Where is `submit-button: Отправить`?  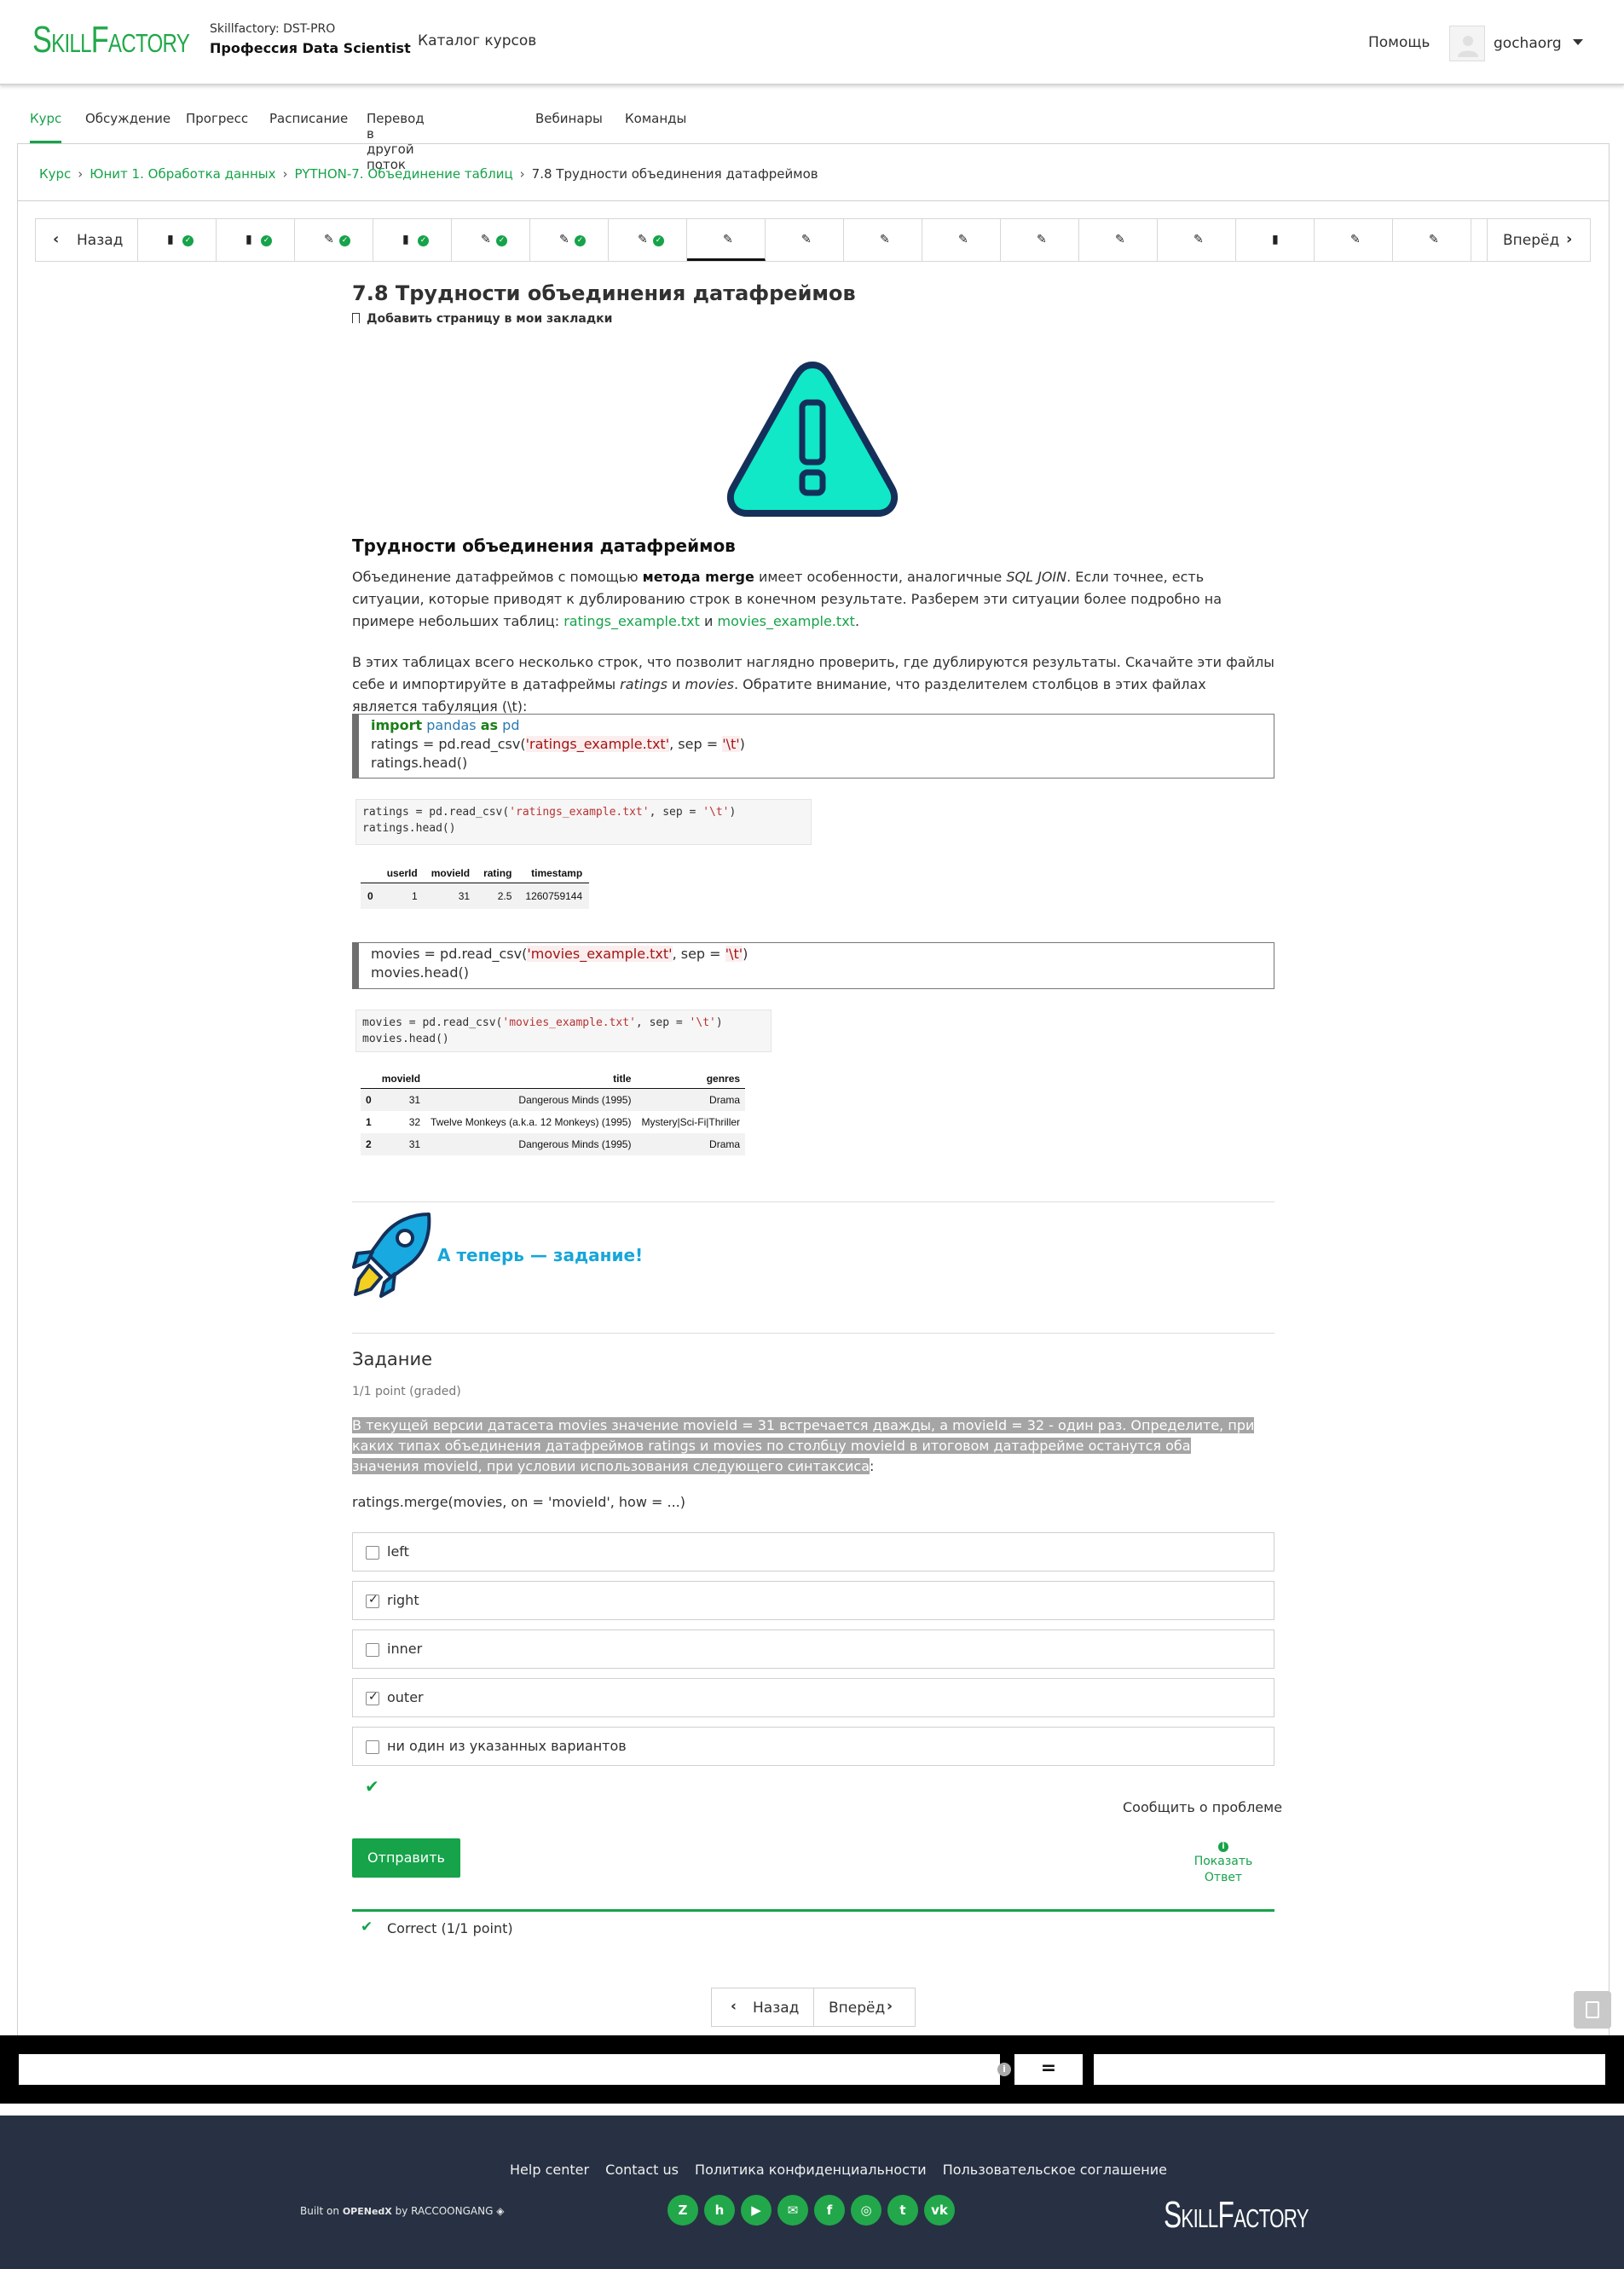
submit-button: Отправить is located at coordinates (406, 1858).